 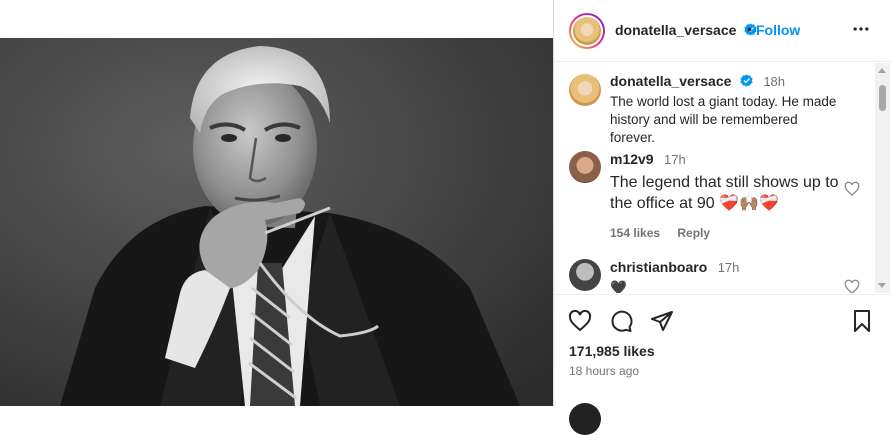 What do you see at coordinates (635, 233) in the screenshot?
I see `comment-likes-count: 154 likes` at bounding box center [635, 233].